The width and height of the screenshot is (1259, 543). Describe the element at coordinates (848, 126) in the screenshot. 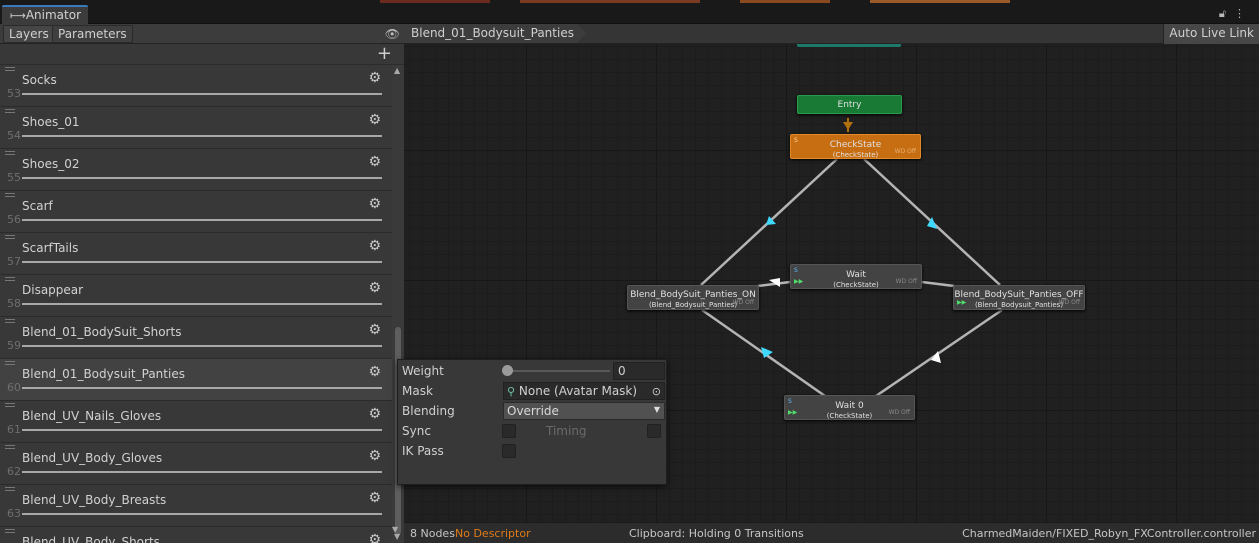

I see `transition-arrow-icon` at that location.